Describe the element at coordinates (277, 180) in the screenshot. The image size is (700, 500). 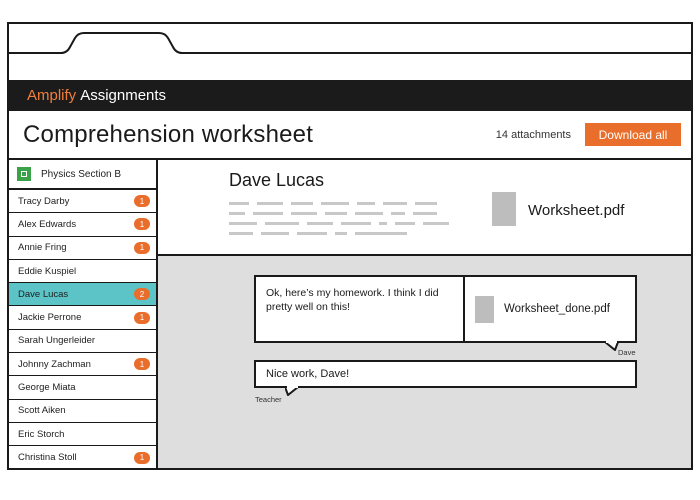
I see `student-name: Dave Lucas` at that location.